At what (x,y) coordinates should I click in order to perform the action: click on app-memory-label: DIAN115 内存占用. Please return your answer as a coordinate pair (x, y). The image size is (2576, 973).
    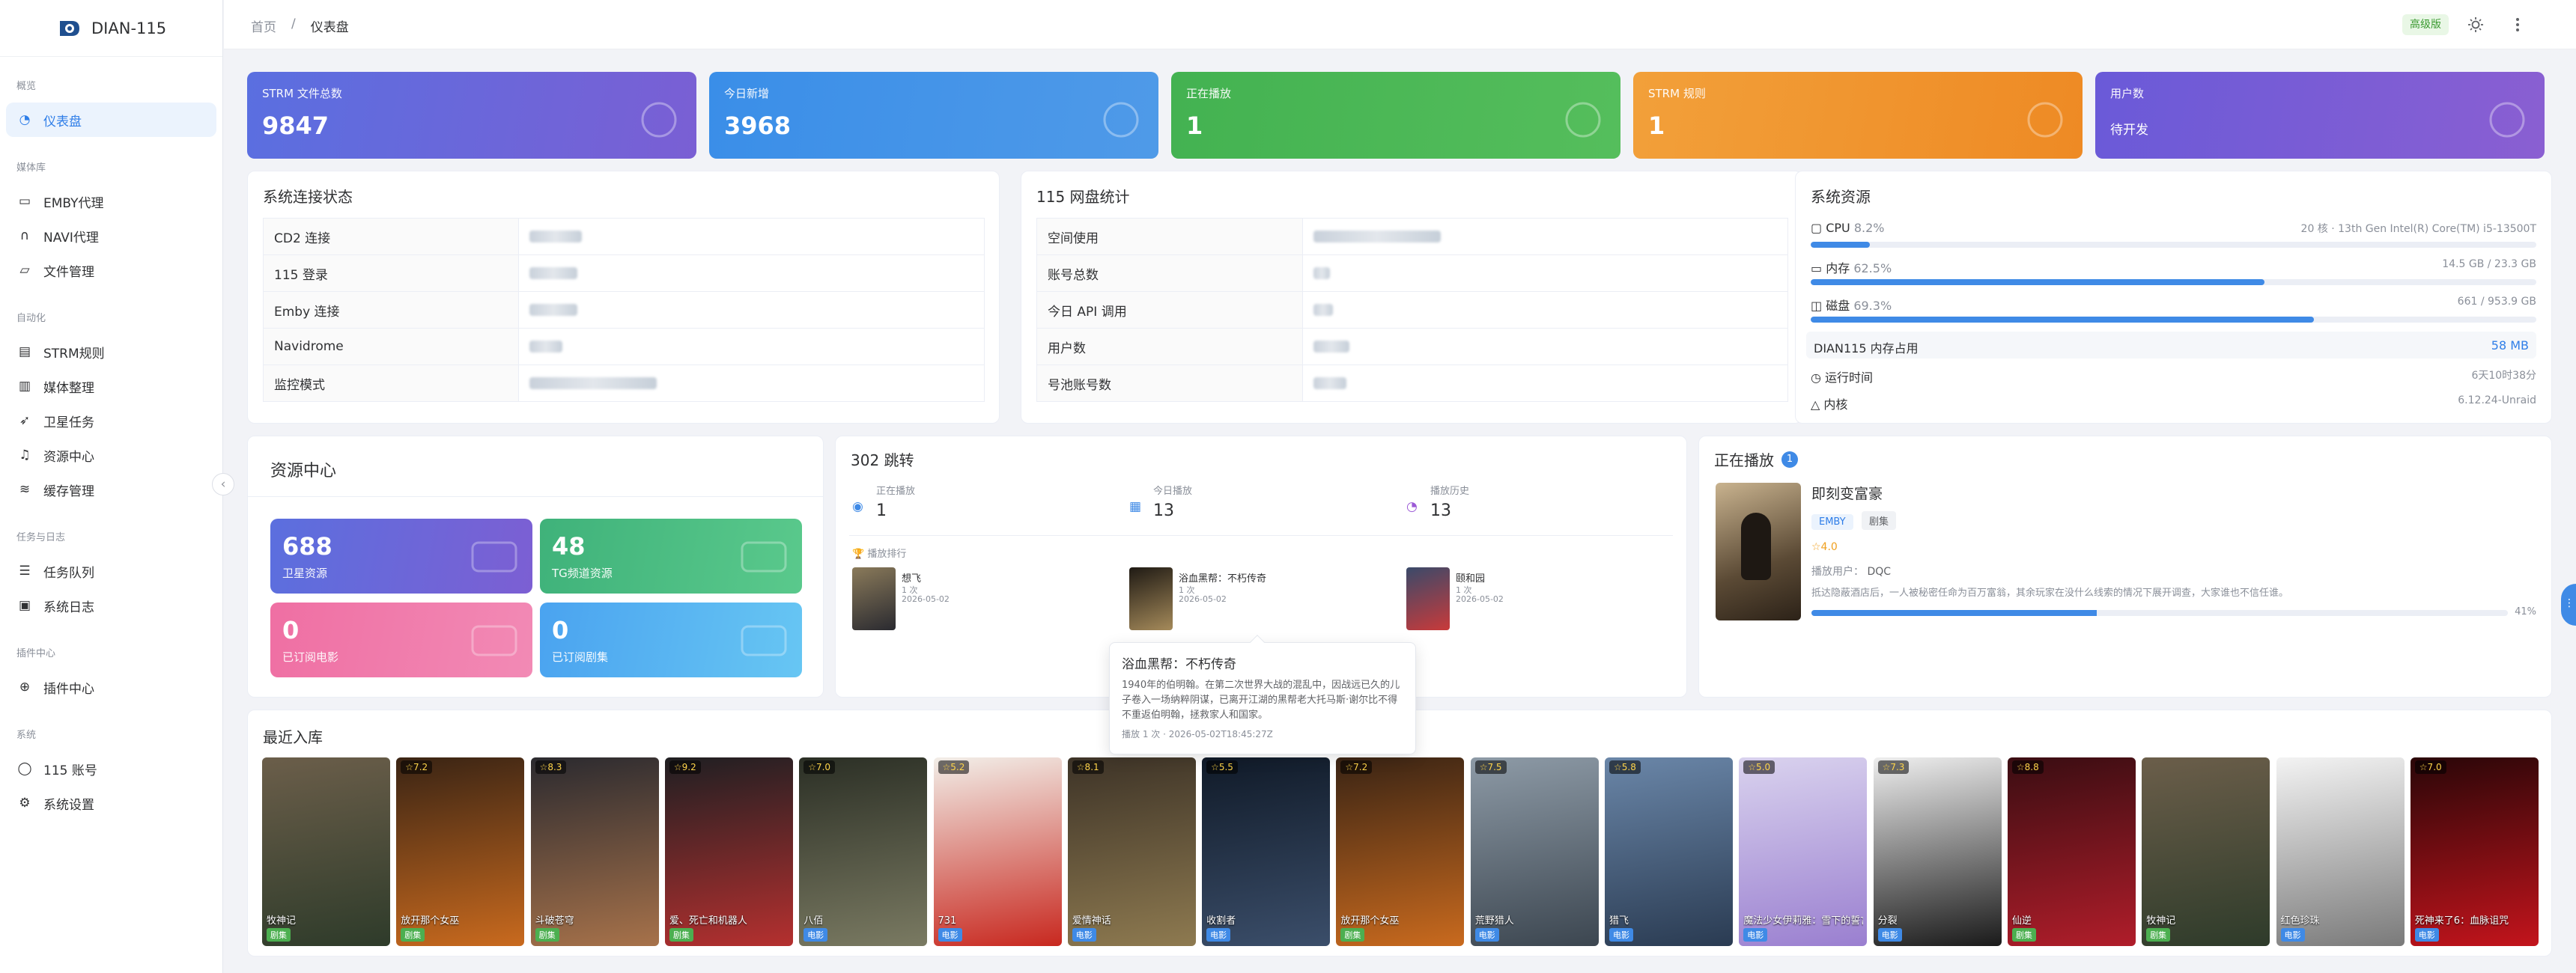
    Looking at the image, I should click on (1866, 349).